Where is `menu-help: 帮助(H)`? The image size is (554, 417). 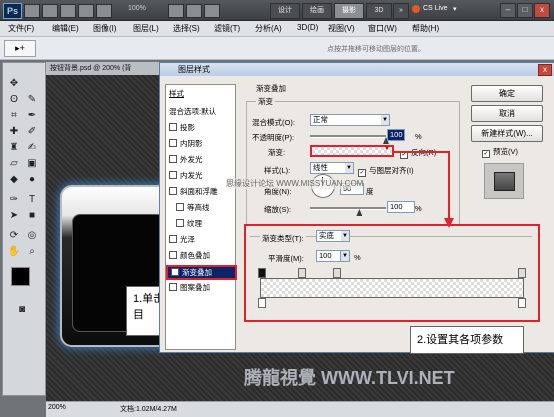
menu-help: 帮助(H) is located at coordinates (425, 28).